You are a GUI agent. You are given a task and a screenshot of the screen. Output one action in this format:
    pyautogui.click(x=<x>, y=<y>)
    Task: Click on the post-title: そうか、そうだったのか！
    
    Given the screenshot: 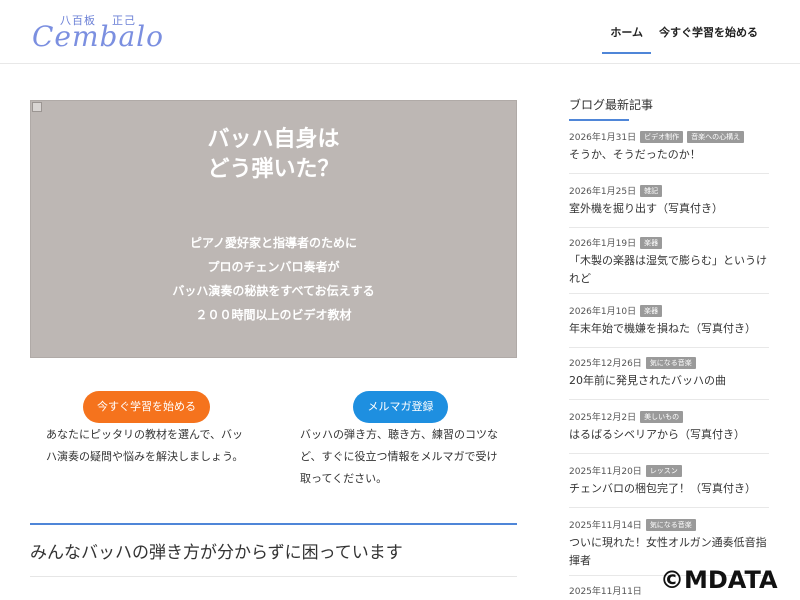 What is the action you would take?
    pyautogui.click(x=669, y=155)
    